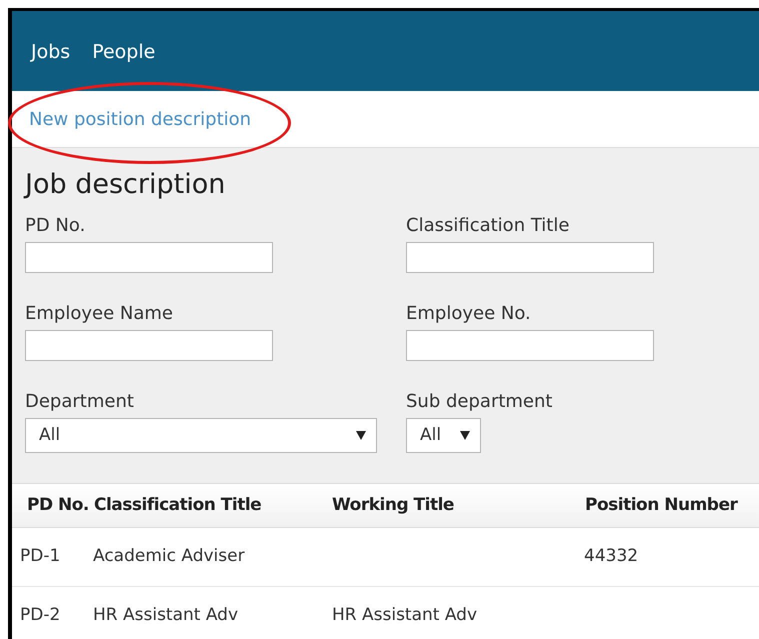  I want to click on field-label: PD No., so click(55, 226).